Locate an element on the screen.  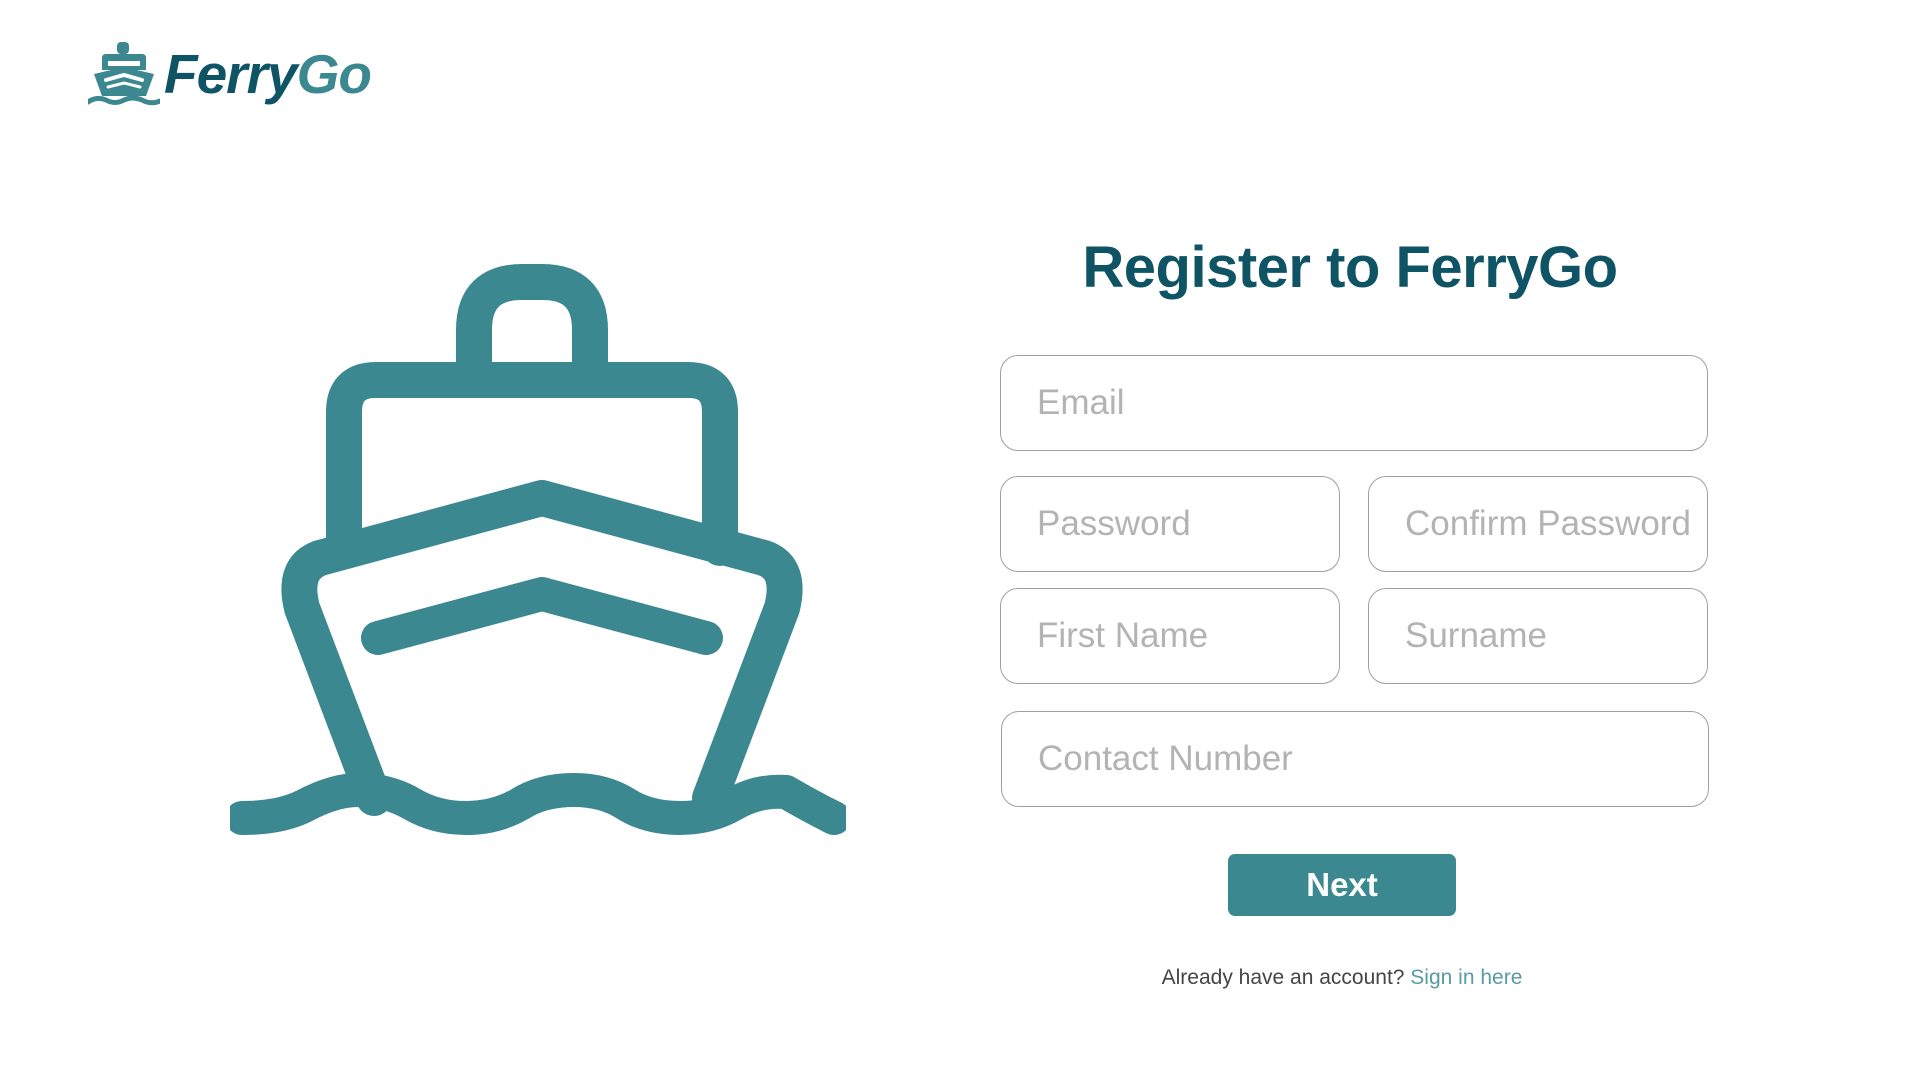
ferry-boat-icon is located at coordinates (124, 74).